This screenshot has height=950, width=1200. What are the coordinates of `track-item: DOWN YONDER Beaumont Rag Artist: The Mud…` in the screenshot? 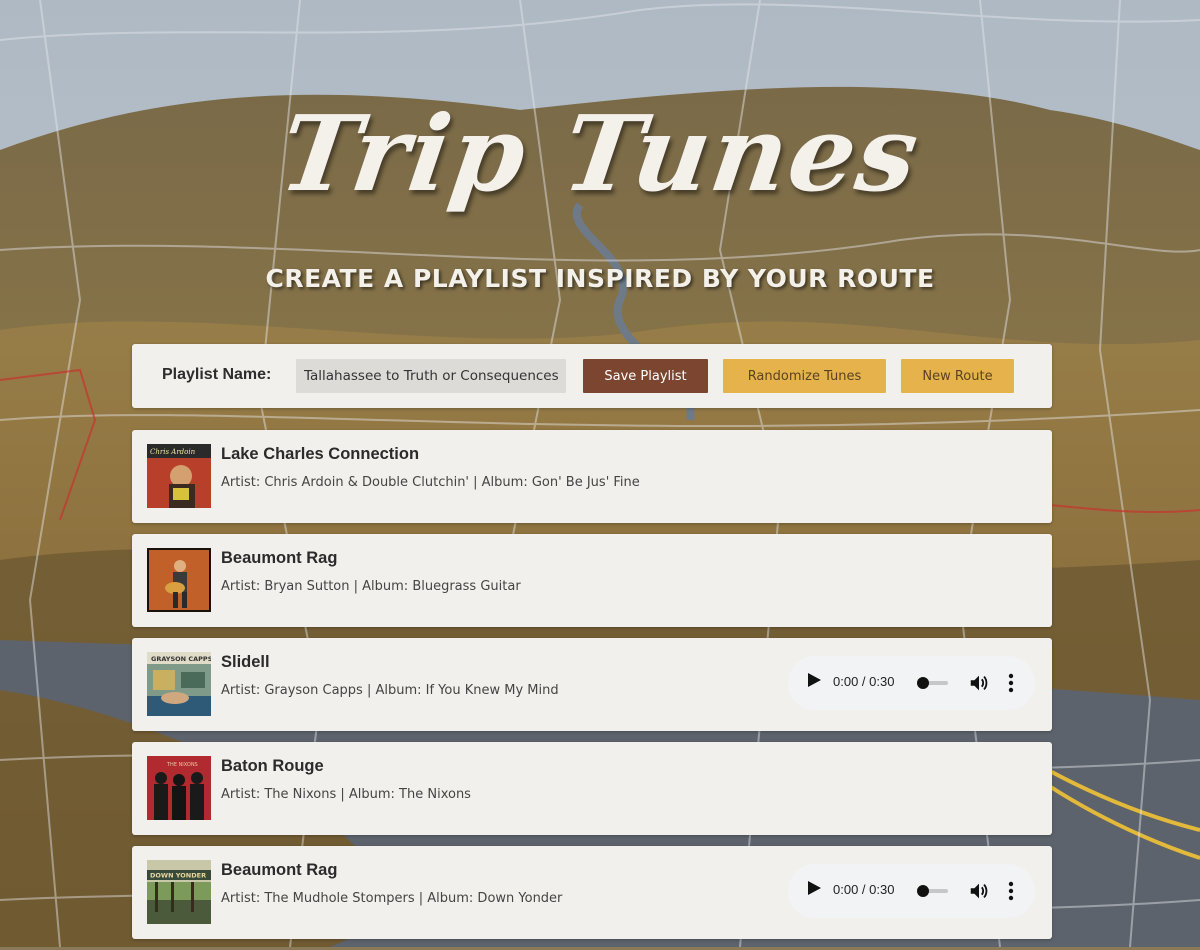 It's located at (592, 892).